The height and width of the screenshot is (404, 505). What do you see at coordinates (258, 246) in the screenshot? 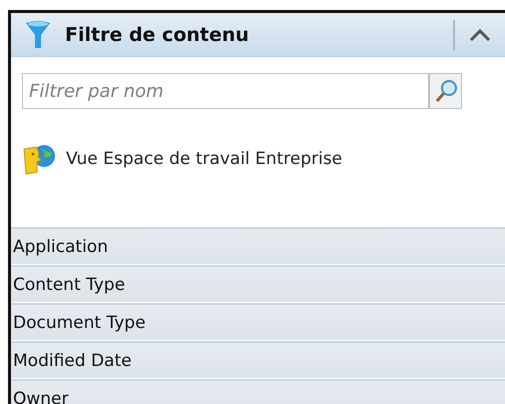
I see `category-header: Application` at bounding box center [258, 246].